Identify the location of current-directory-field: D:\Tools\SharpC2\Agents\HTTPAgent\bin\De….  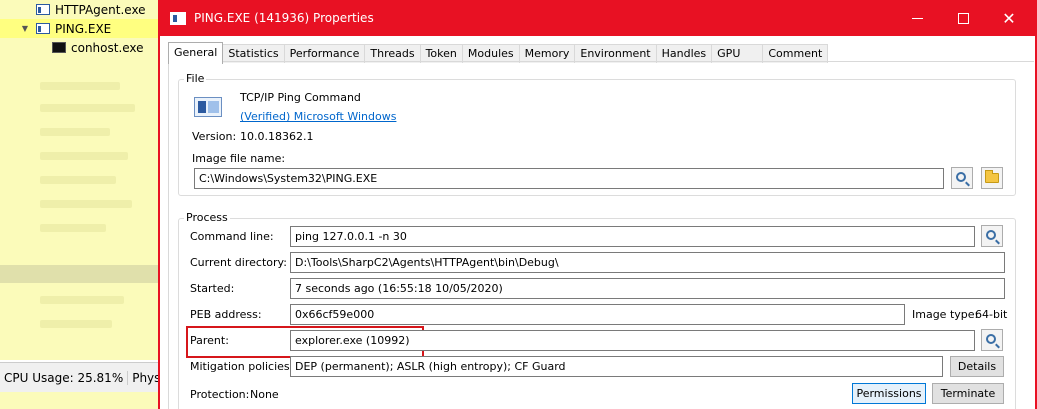
(647, 262).